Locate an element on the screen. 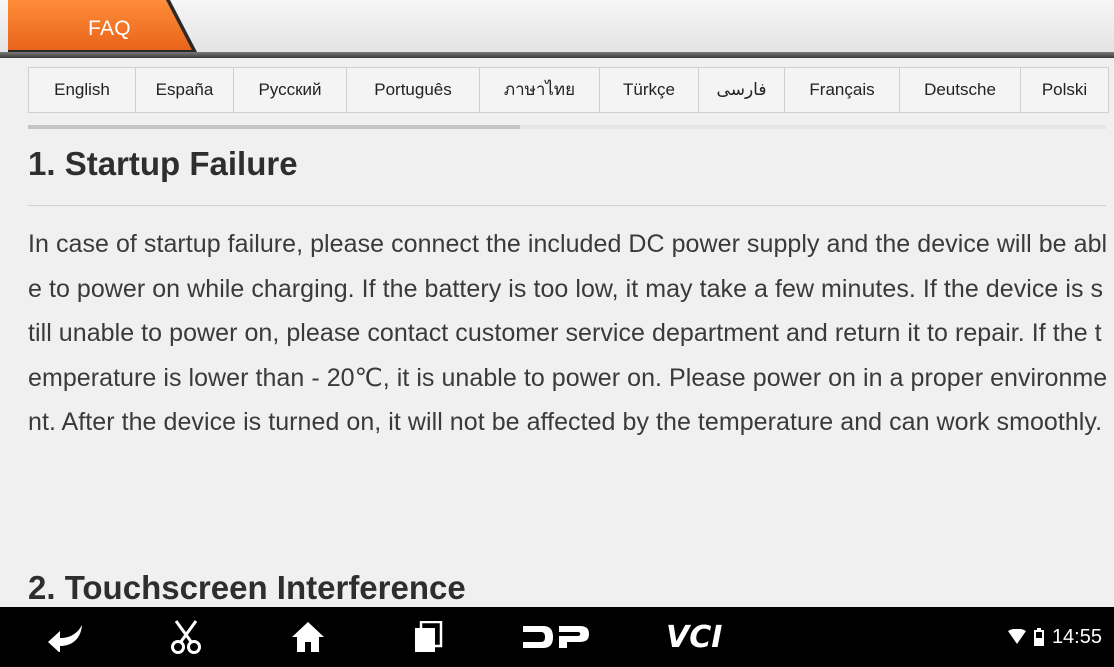  dp-logo-button is located at coordinates (556, 637).